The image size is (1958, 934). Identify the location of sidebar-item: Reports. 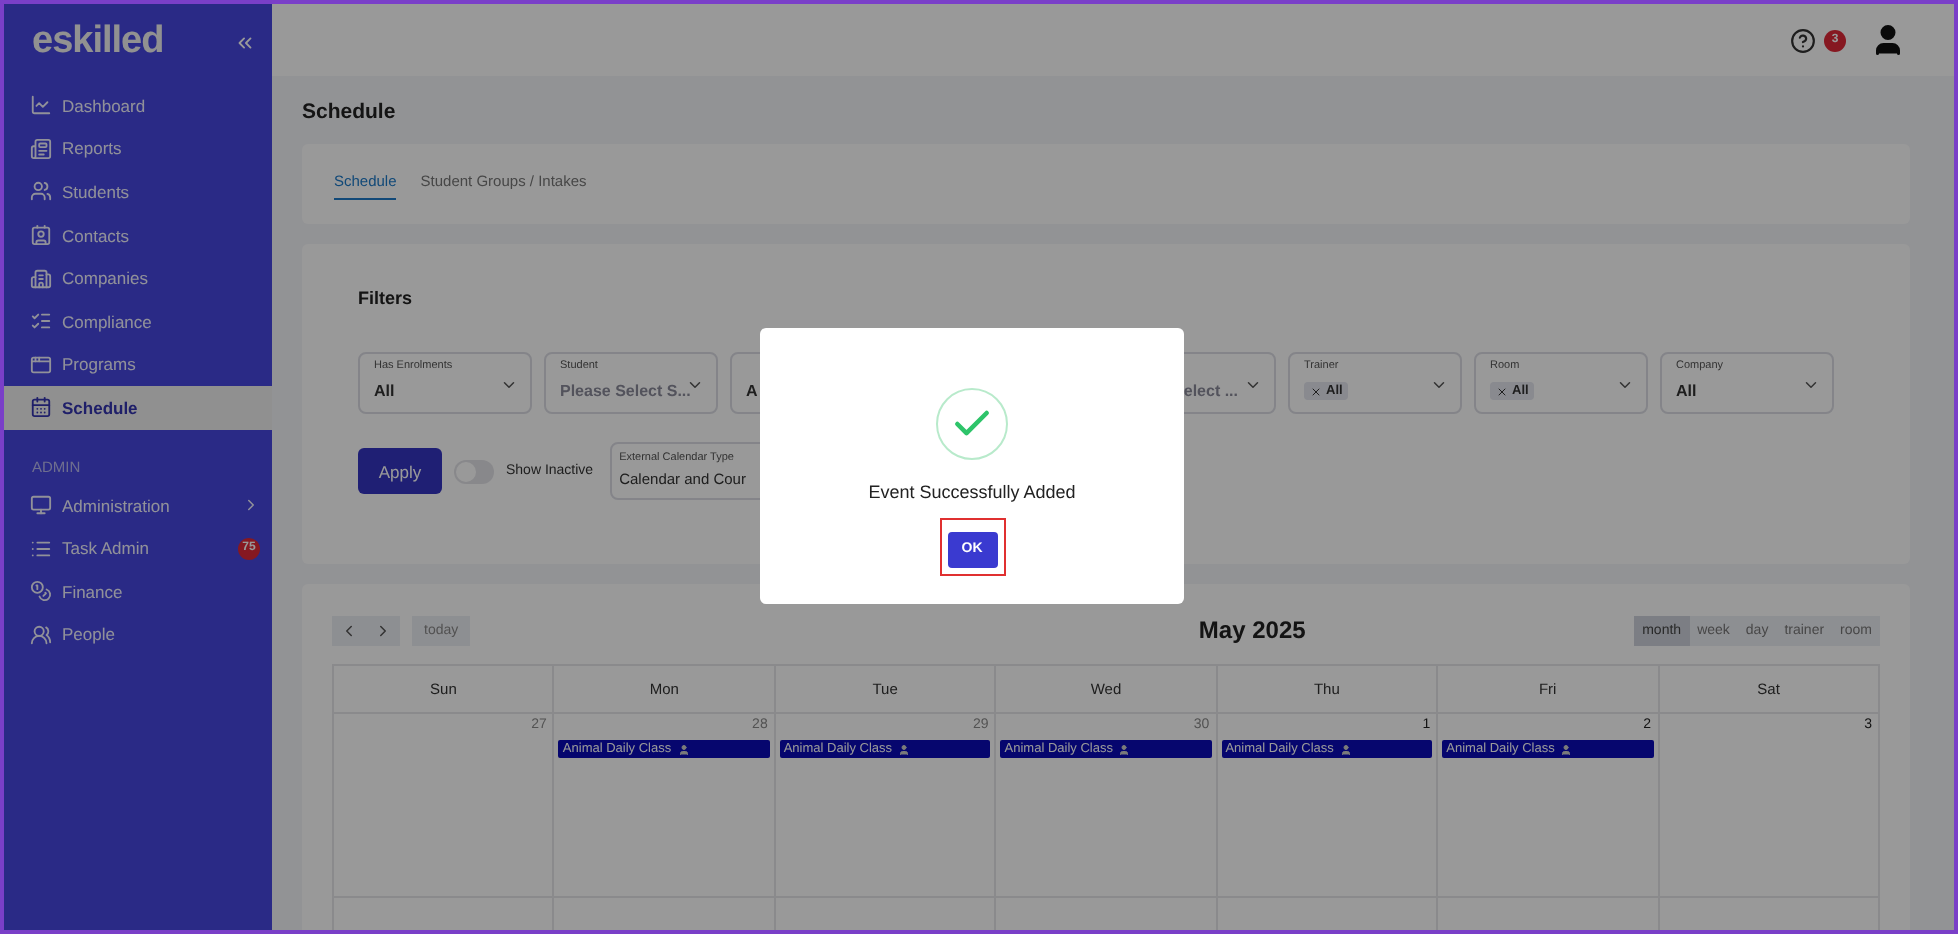
(138, 149).